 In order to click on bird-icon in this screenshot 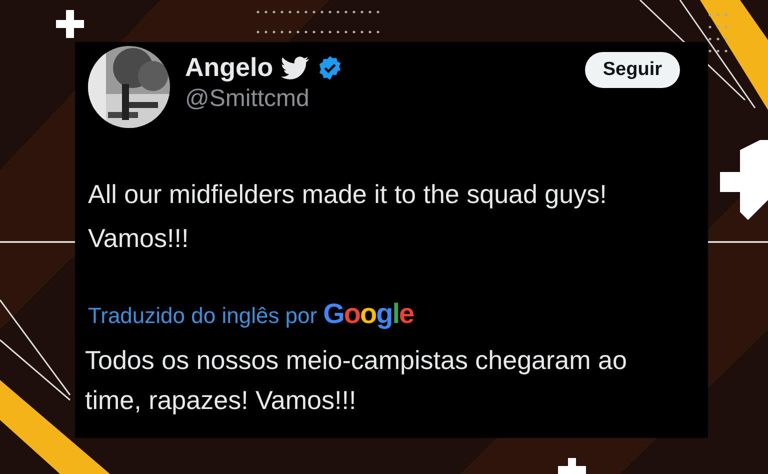, I will do `click(295, 68)`.